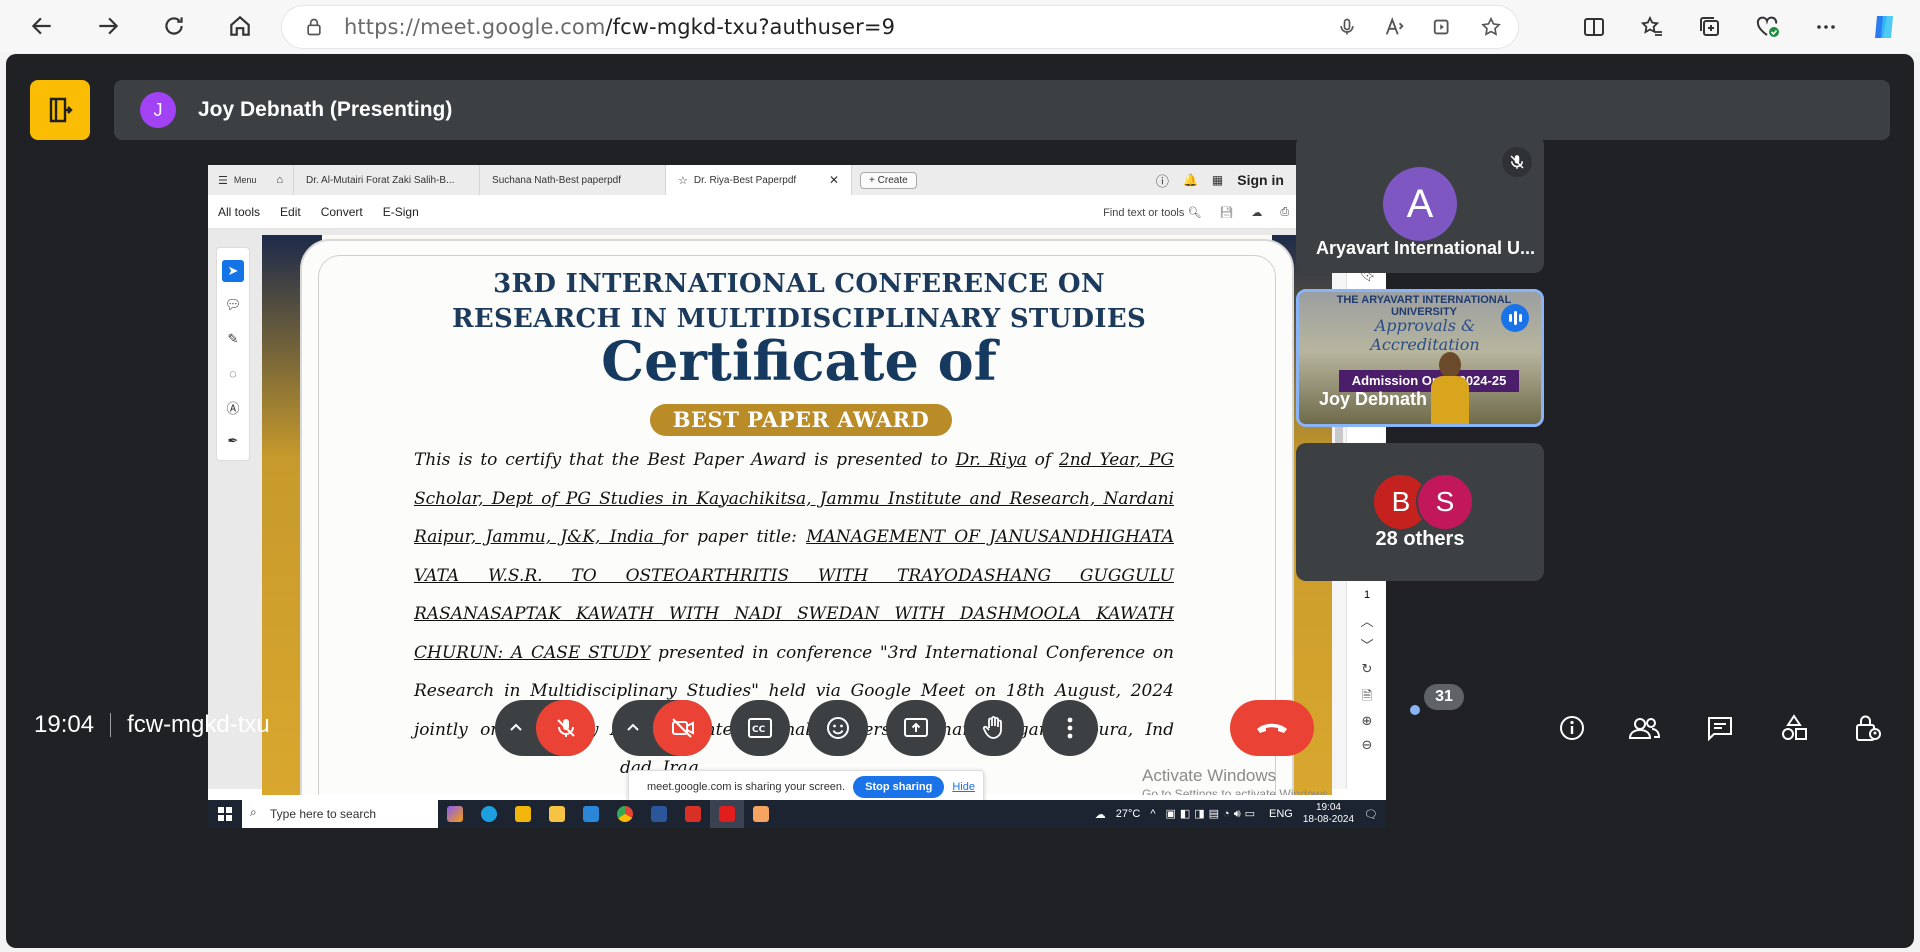 This screenshot has width=1920, height=952. Describe the element at coordinates (1328, 814) in the screenshot. I see `taskbar-clock: 19:04 18-08-2024` at that location.